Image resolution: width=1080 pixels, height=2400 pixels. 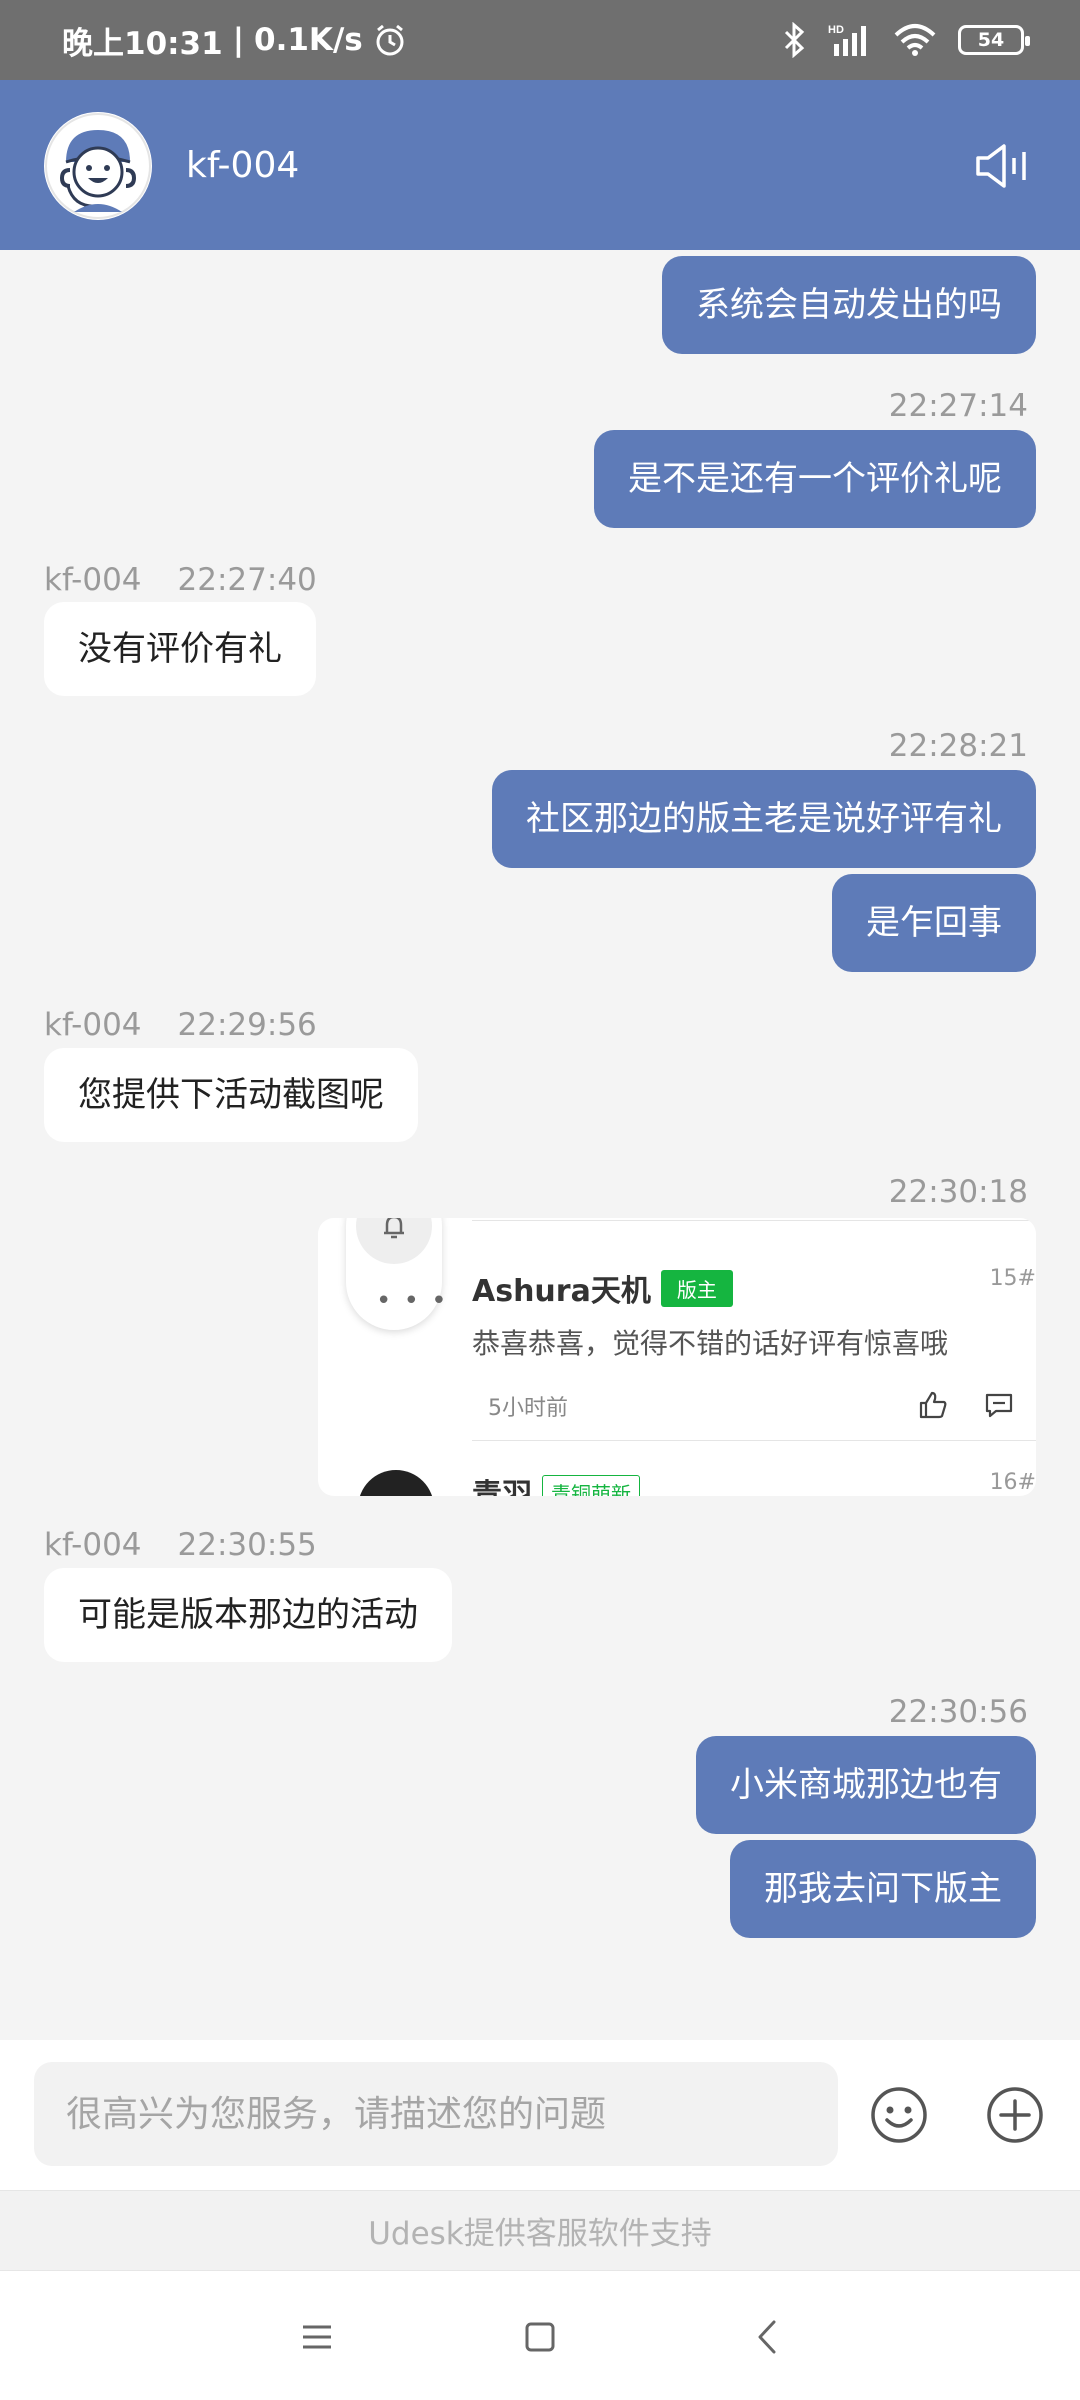 I want to click on comment-icon, so click(x=999, y=1405).